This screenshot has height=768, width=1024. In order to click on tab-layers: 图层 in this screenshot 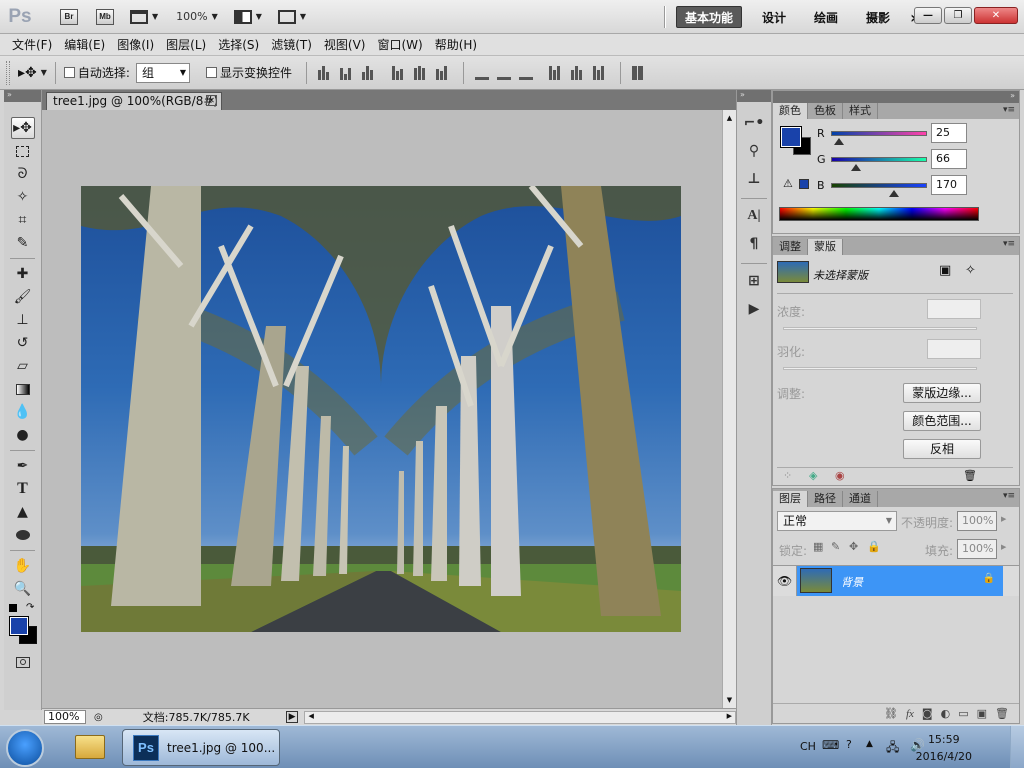, I will do `click(790, 499)`.